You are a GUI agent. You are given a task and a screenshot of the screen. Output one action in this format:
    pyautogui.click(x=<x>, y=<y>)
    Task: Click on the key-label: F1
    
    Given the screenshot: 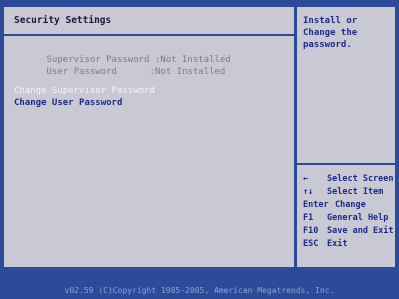 What is the action you would take?
    pyautogui.click(x=308, y=218)
    